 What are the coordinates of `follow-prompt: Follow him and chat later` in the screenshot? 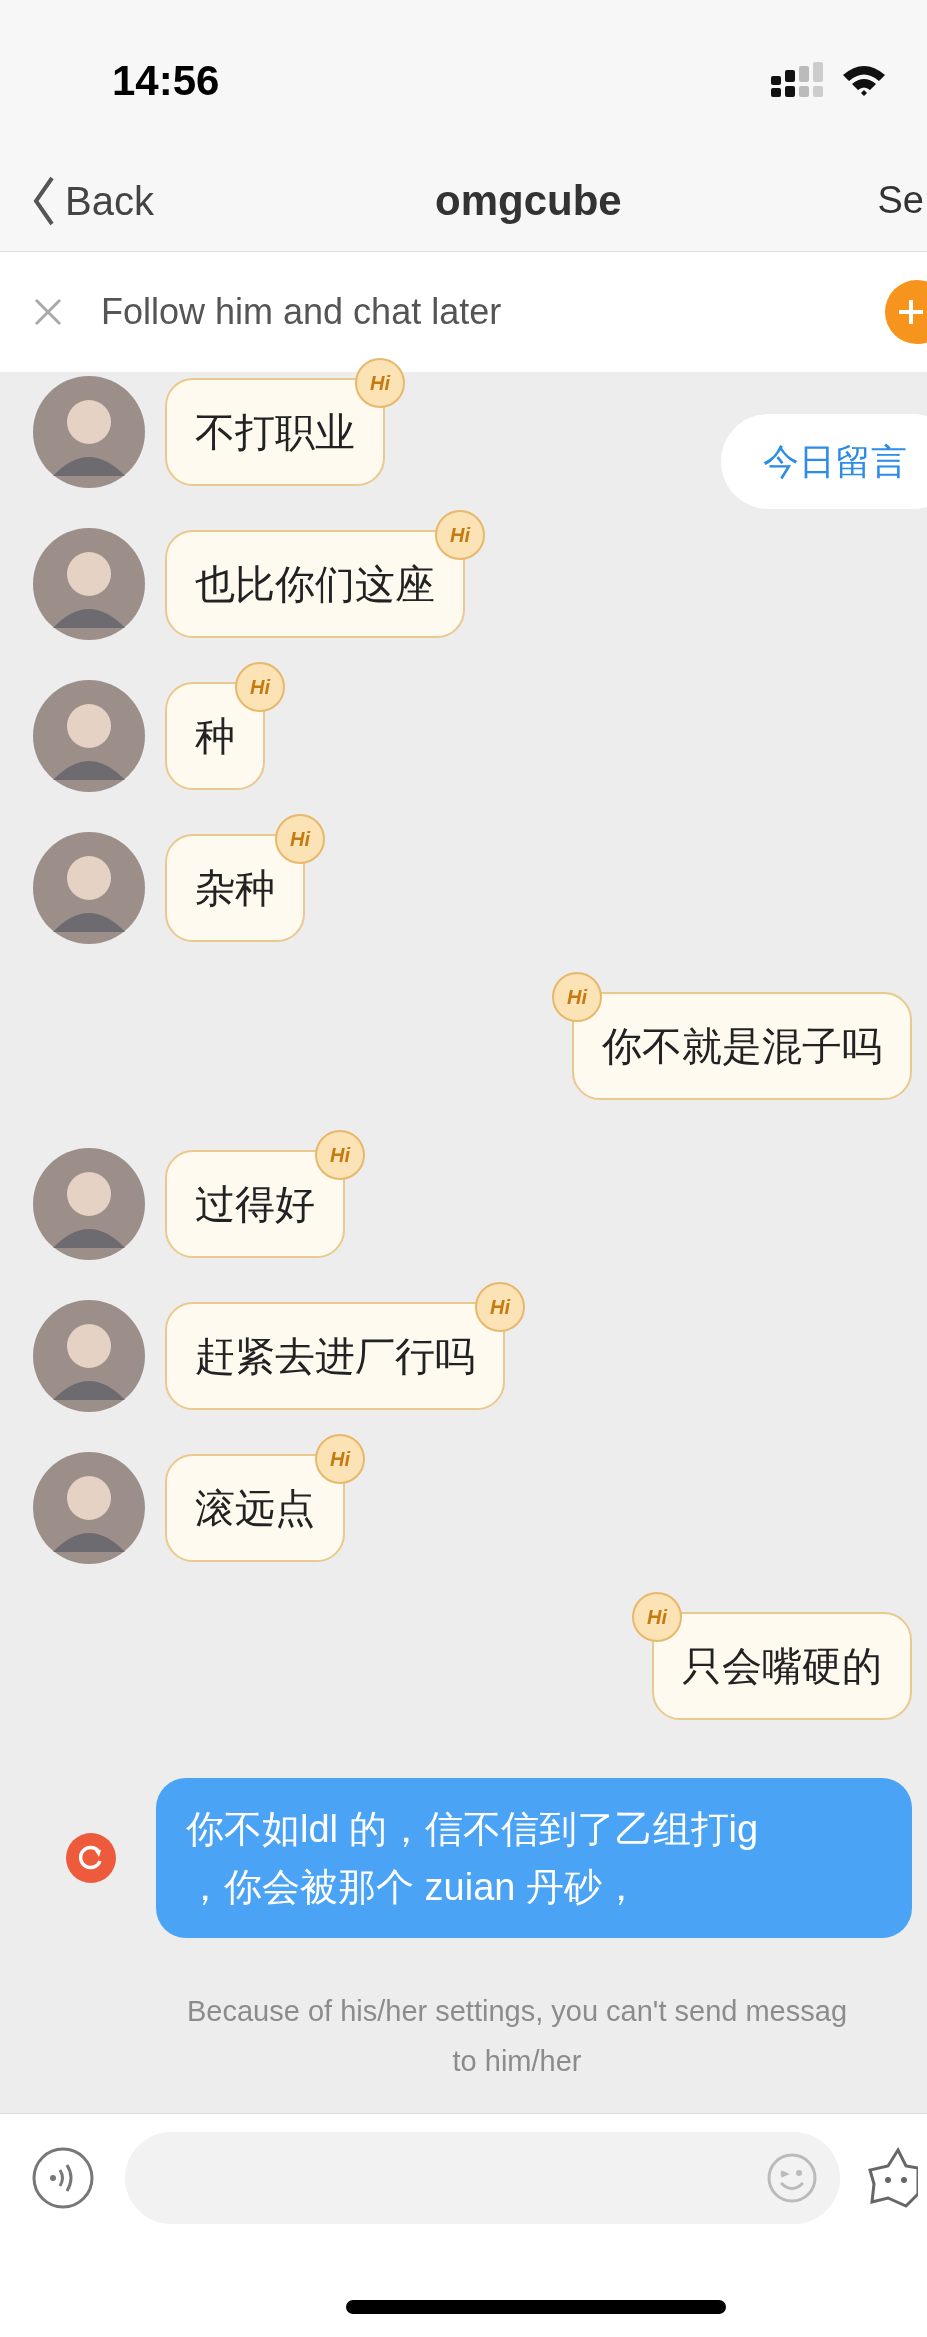 It's located at (301, 312).